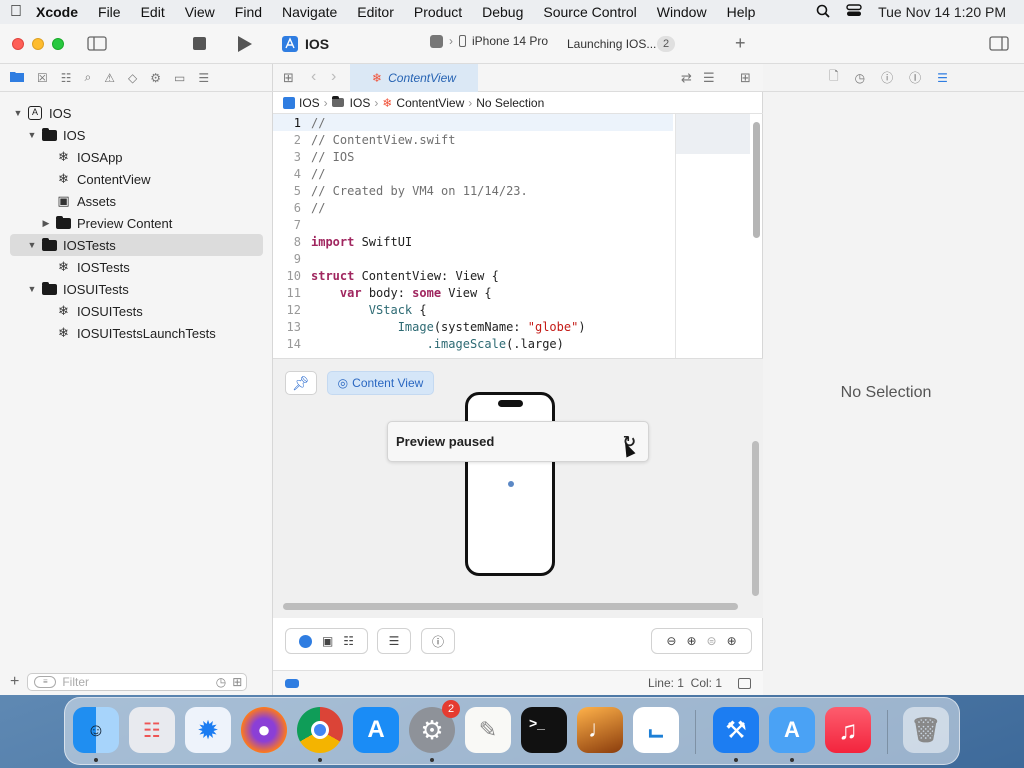 The image size is (1024, 768). Describe the element at coordinates (430, 103) in the screenshot. I see `jumpbar-file: ContentView` at that location.